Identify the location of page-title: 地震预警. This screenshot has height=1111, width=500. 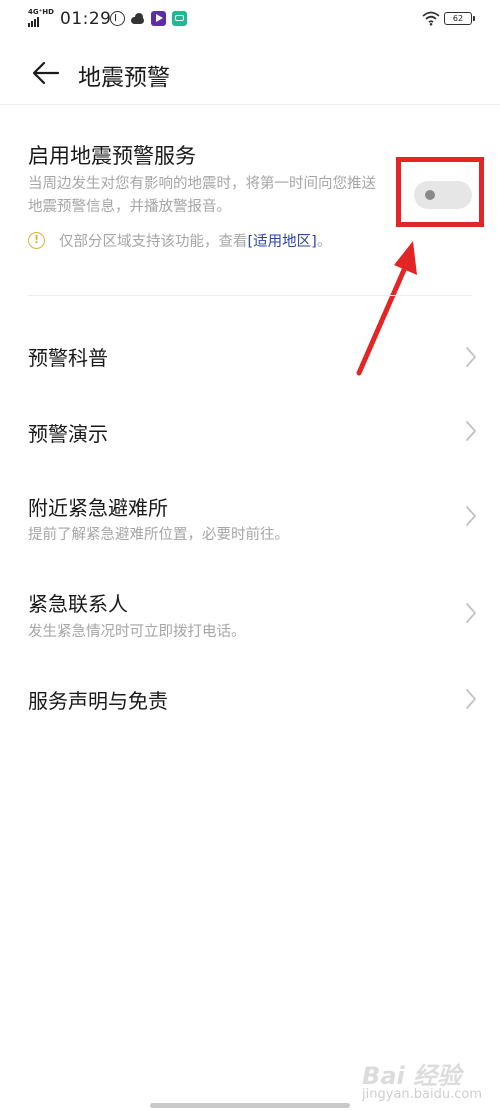
(124, 78).